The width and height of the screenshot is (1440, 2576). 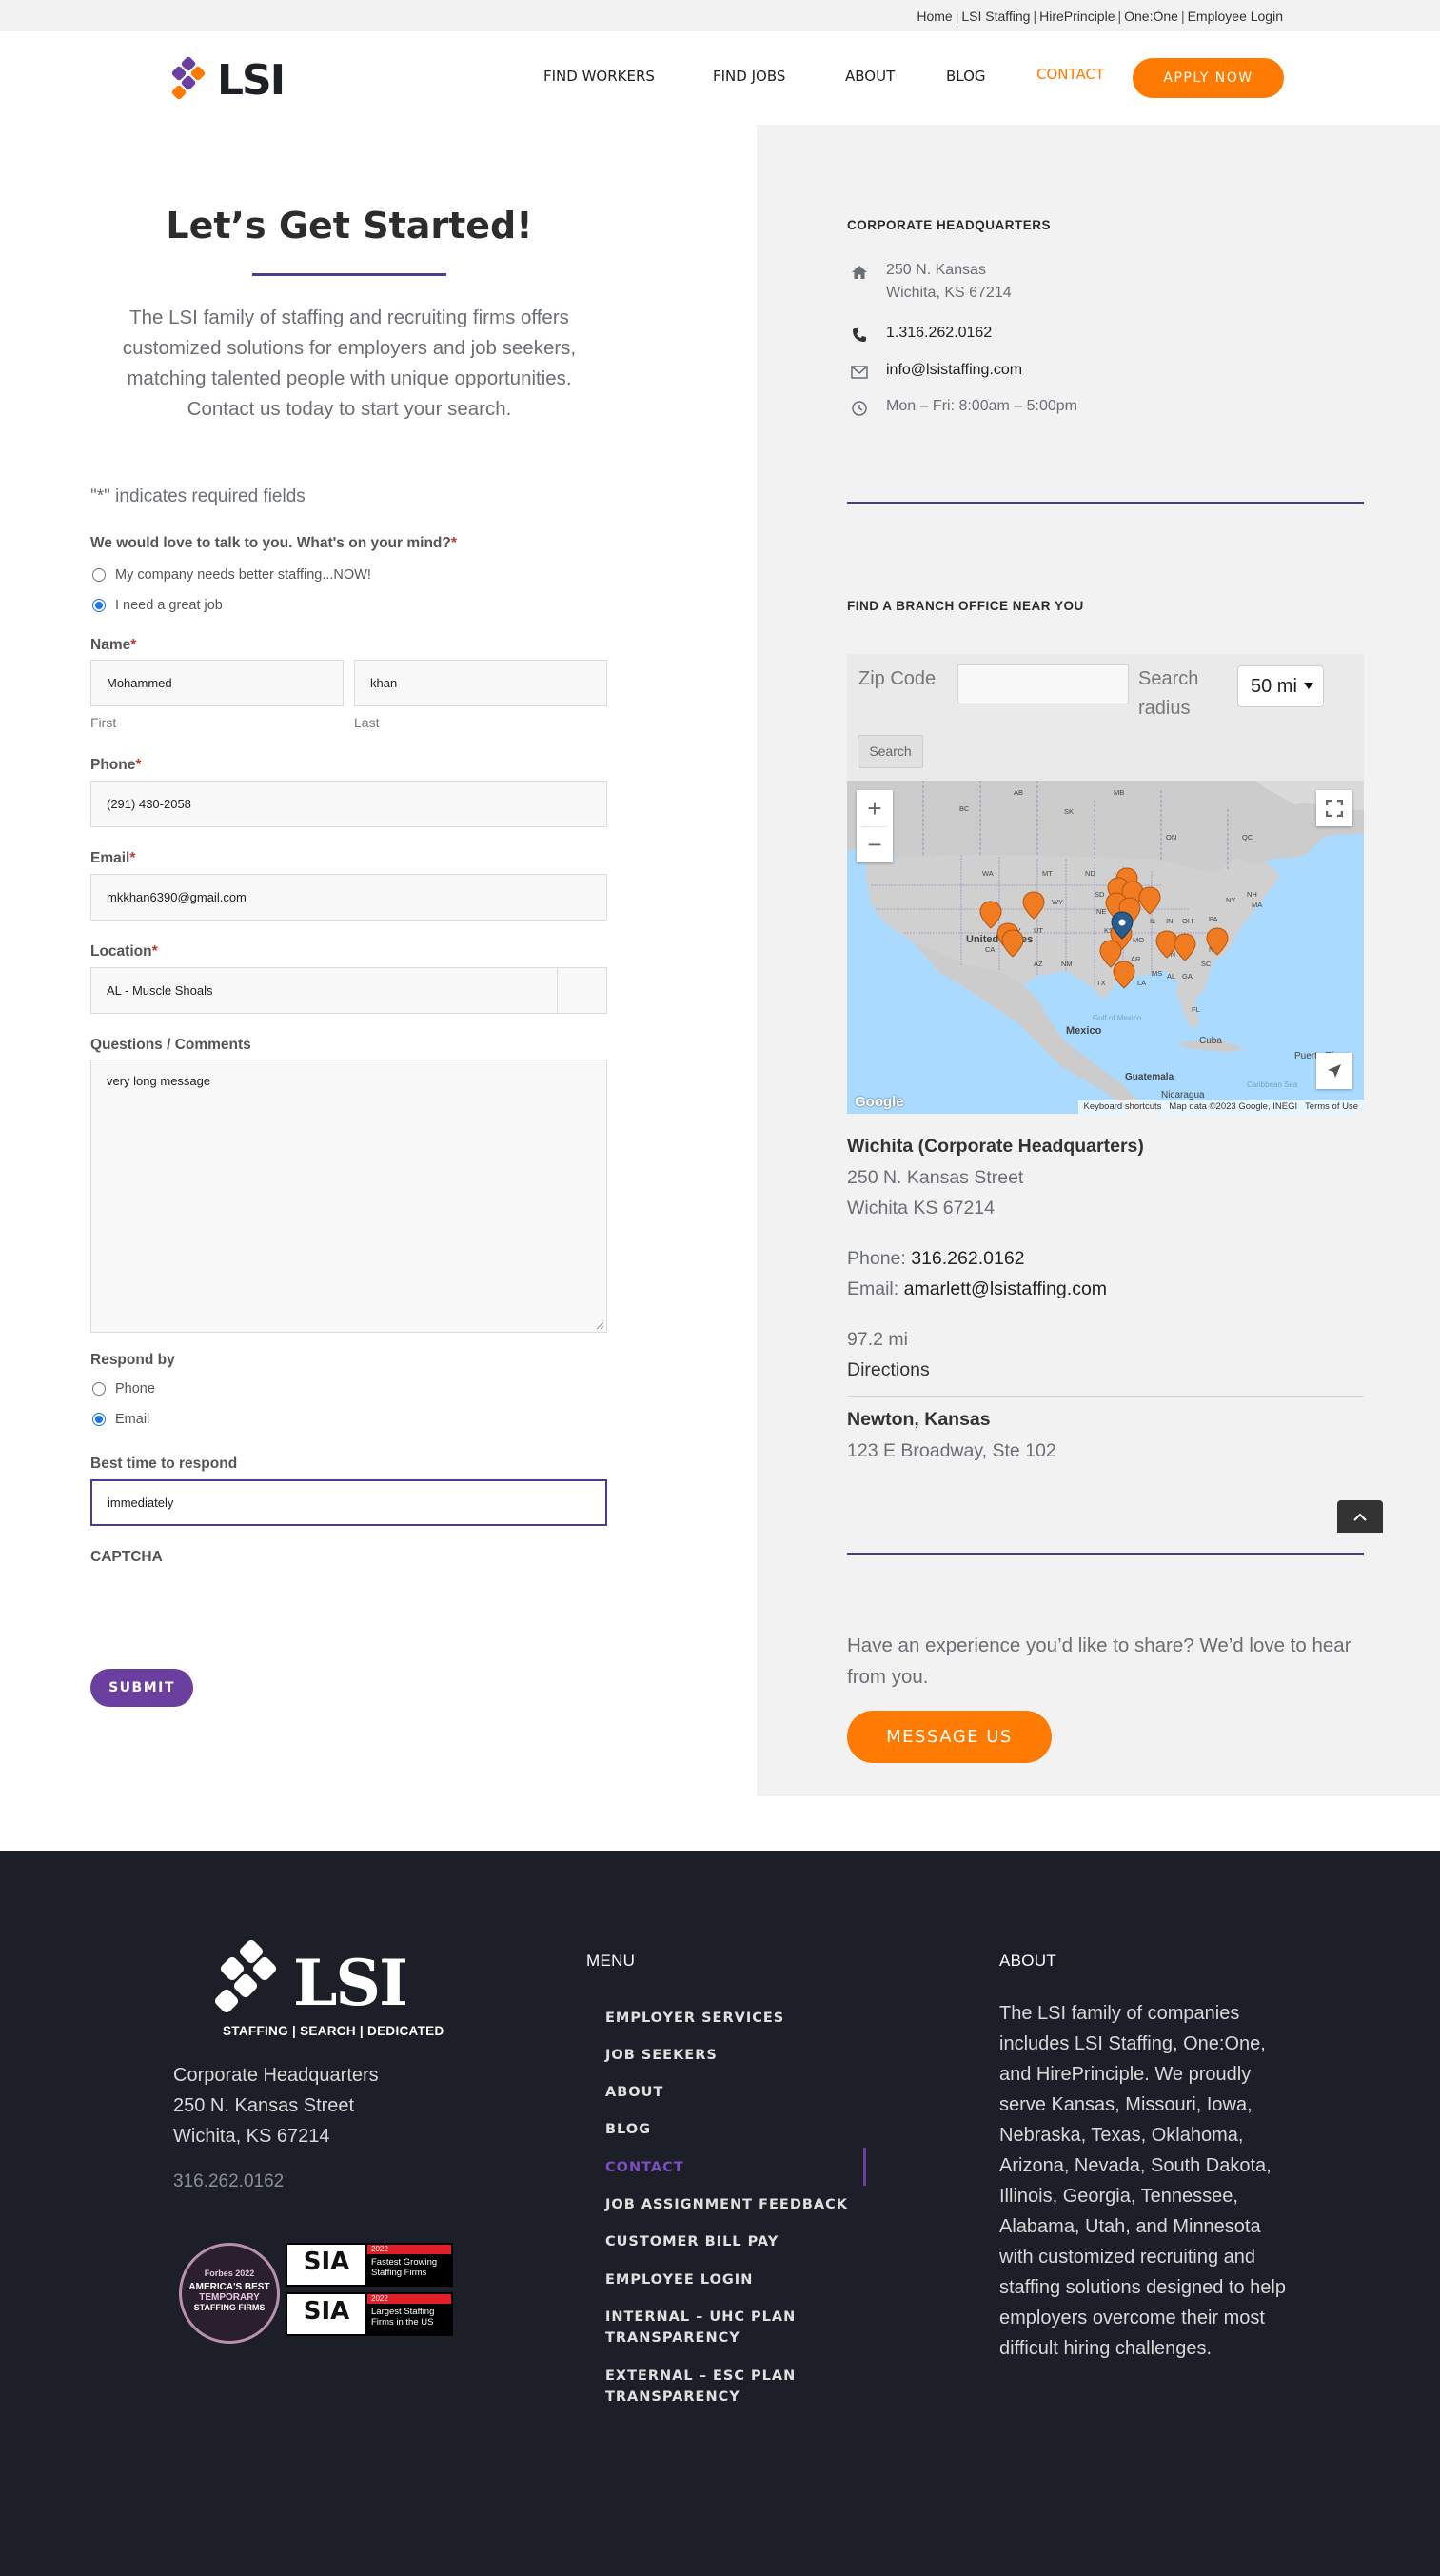 I want to click on nav-find-workers: FIND WORKERS, so click(x=599, y=76).